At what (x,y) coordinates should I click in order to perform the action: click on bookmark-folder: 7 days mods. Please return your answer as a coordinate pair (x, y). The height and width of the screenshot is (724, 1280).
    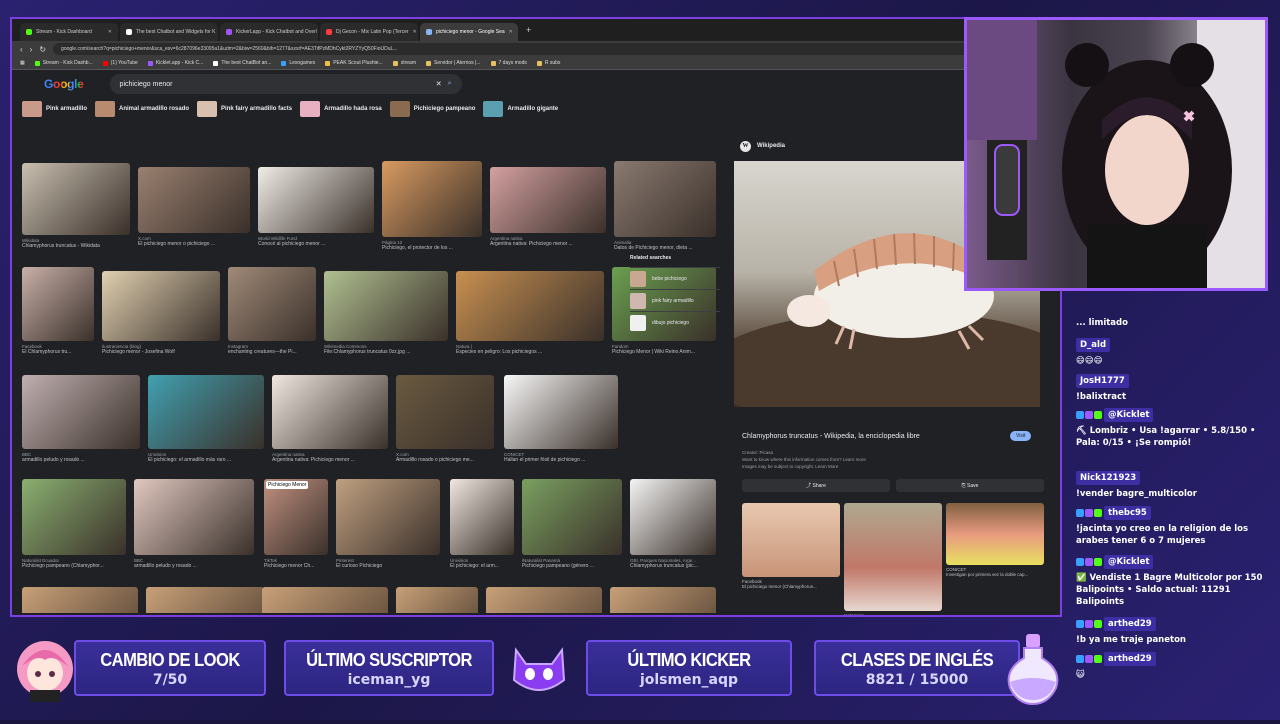
    Looking at the image, I should click on (508, 63).